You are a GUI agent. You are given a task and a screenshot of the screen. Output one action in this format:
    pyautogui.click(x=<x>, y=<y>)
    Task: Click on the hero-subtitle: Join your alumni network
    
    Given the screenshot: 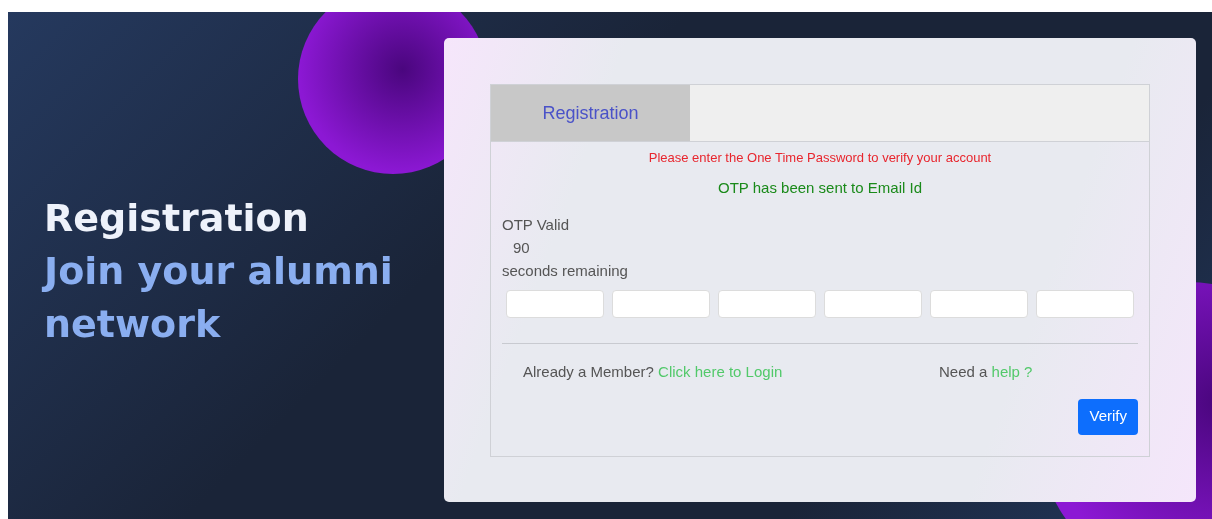 What is the action you would take?
    pyautogui.click(x=219, y=298)
    